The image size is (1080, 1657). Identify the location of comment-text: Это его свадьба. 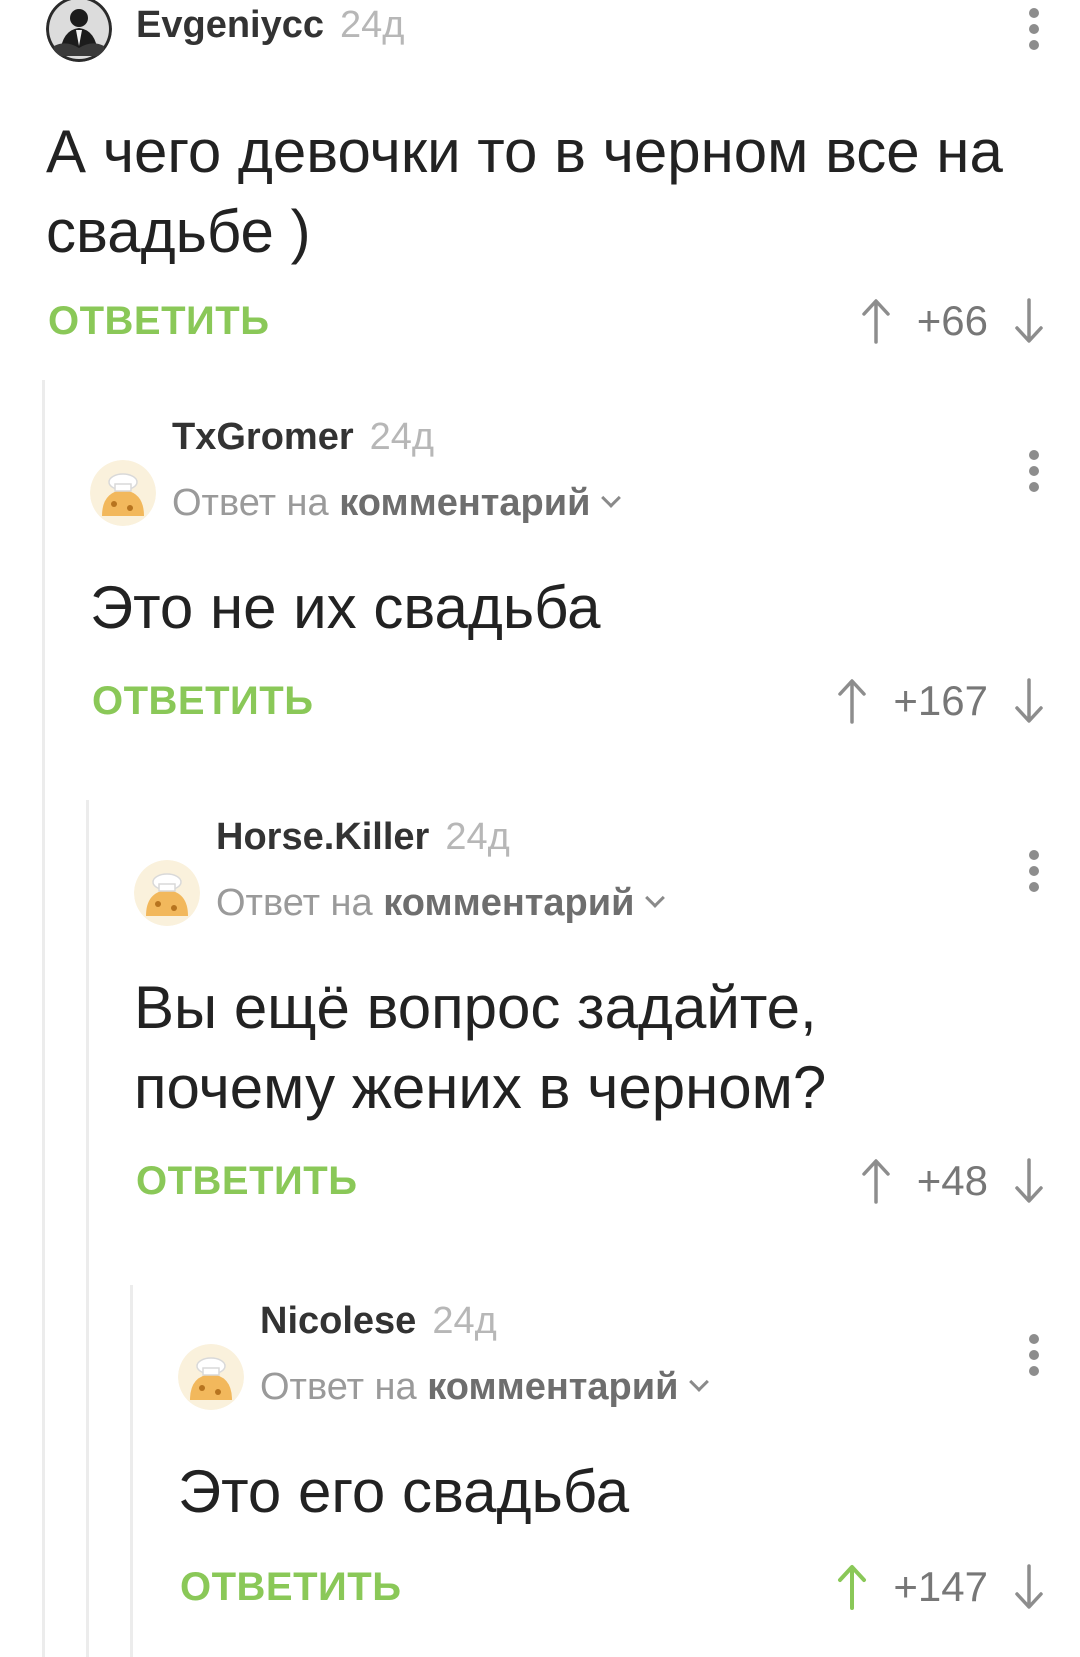
(609, 1492).